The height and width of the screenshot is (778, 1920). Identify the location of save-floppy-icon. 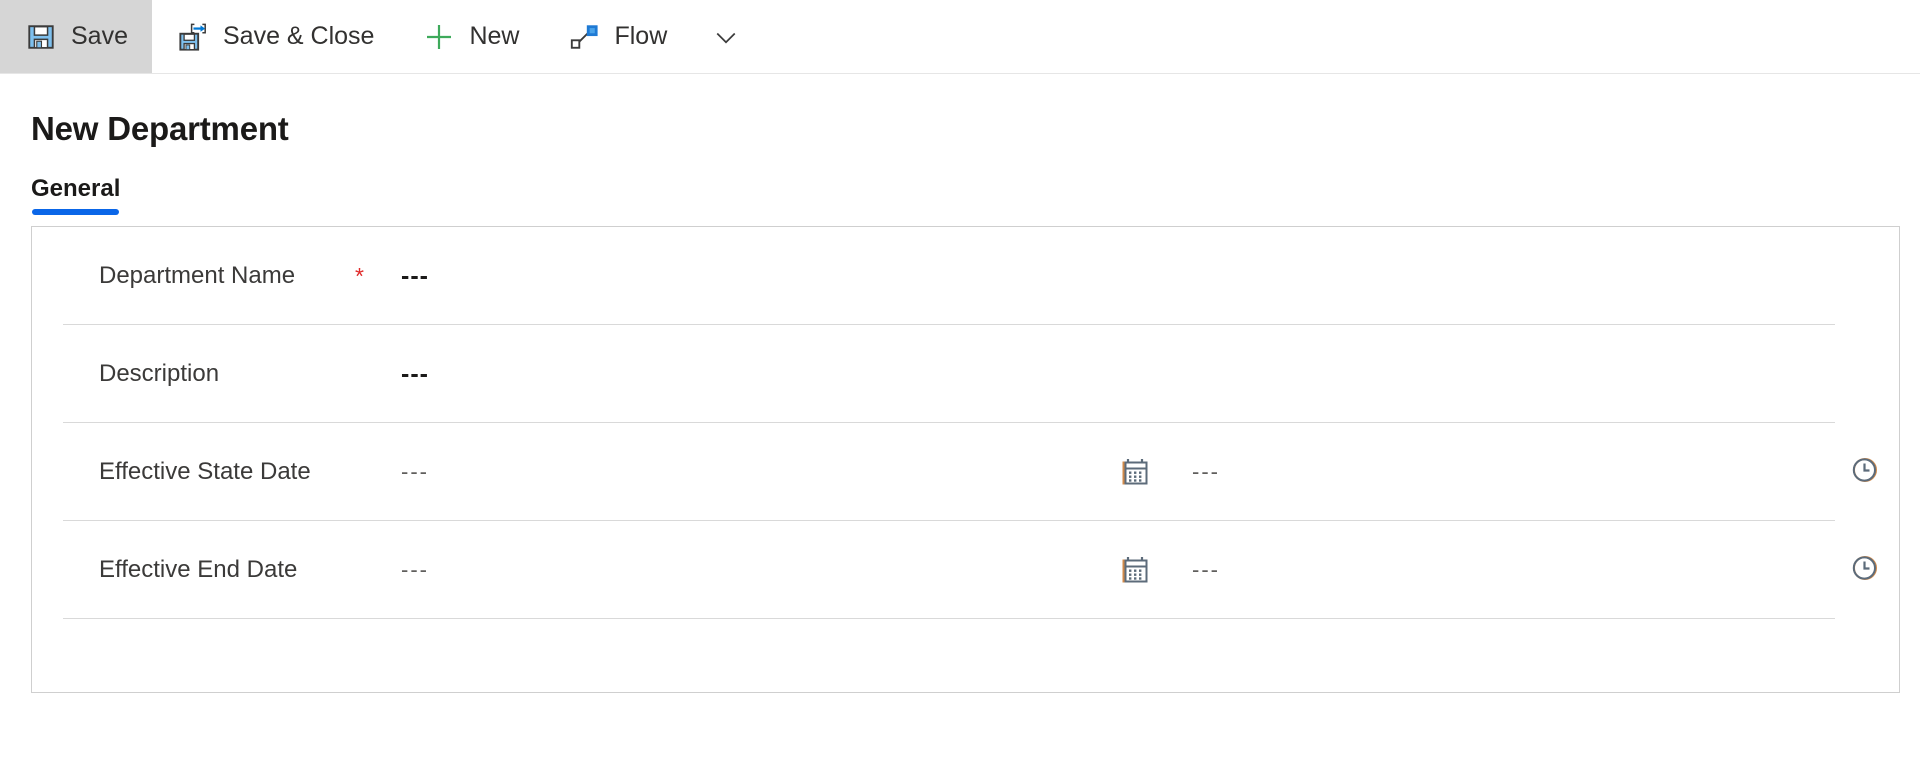
(41, 37).